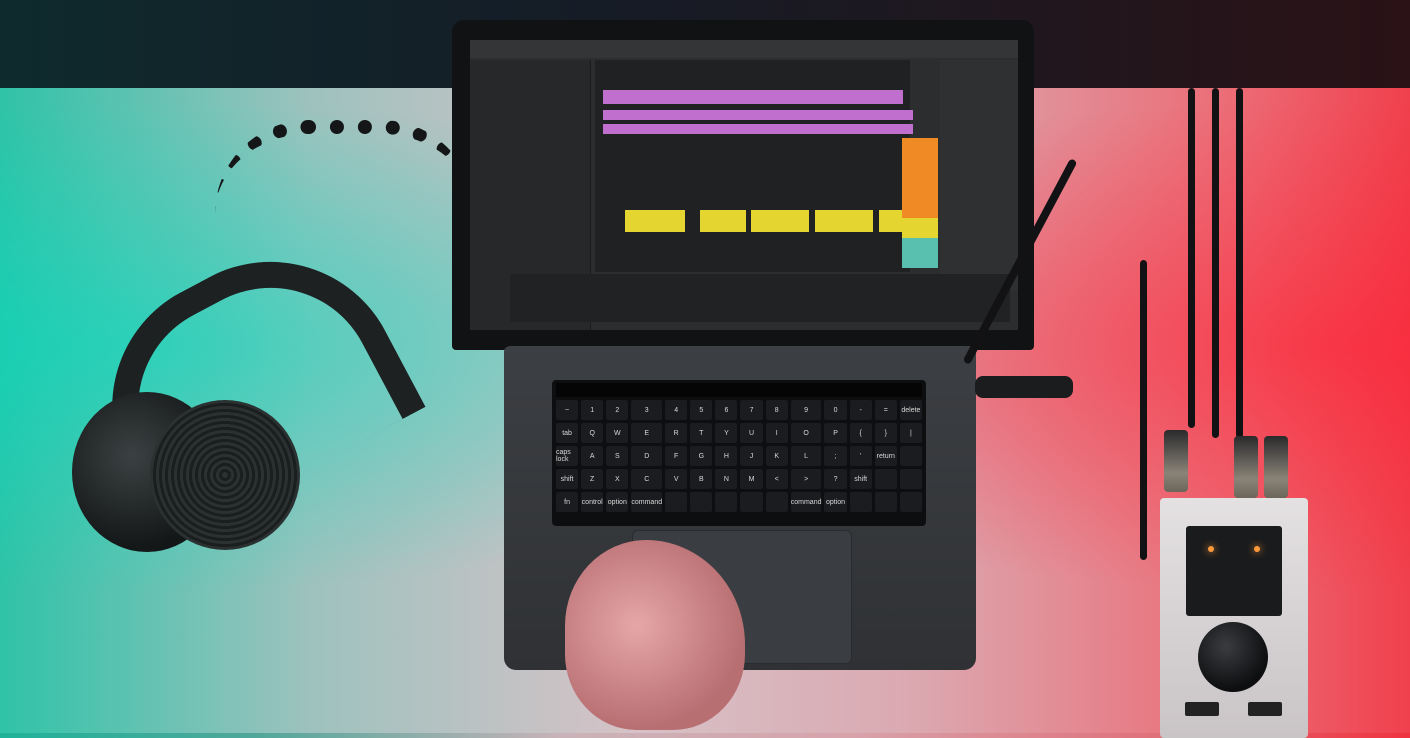 This screenshot has width=1410, height=738. Describe the element at coordinates (647, 410) in the screenshot. I see `keyboard-key: 3` at that location.